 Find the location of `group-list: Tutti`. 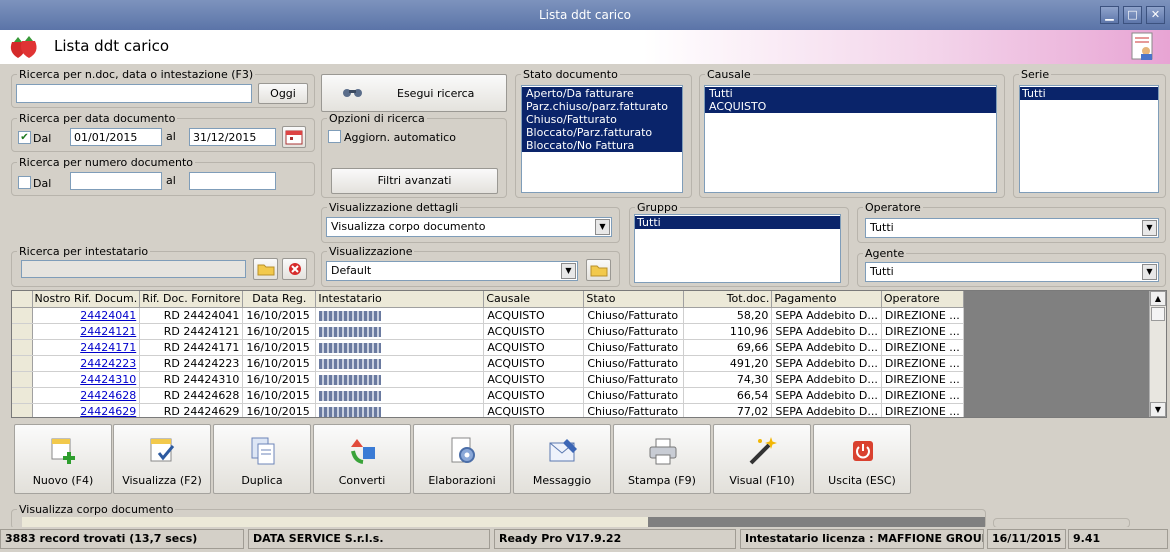

group-list: Tutti is located at coordinates (737, 248).